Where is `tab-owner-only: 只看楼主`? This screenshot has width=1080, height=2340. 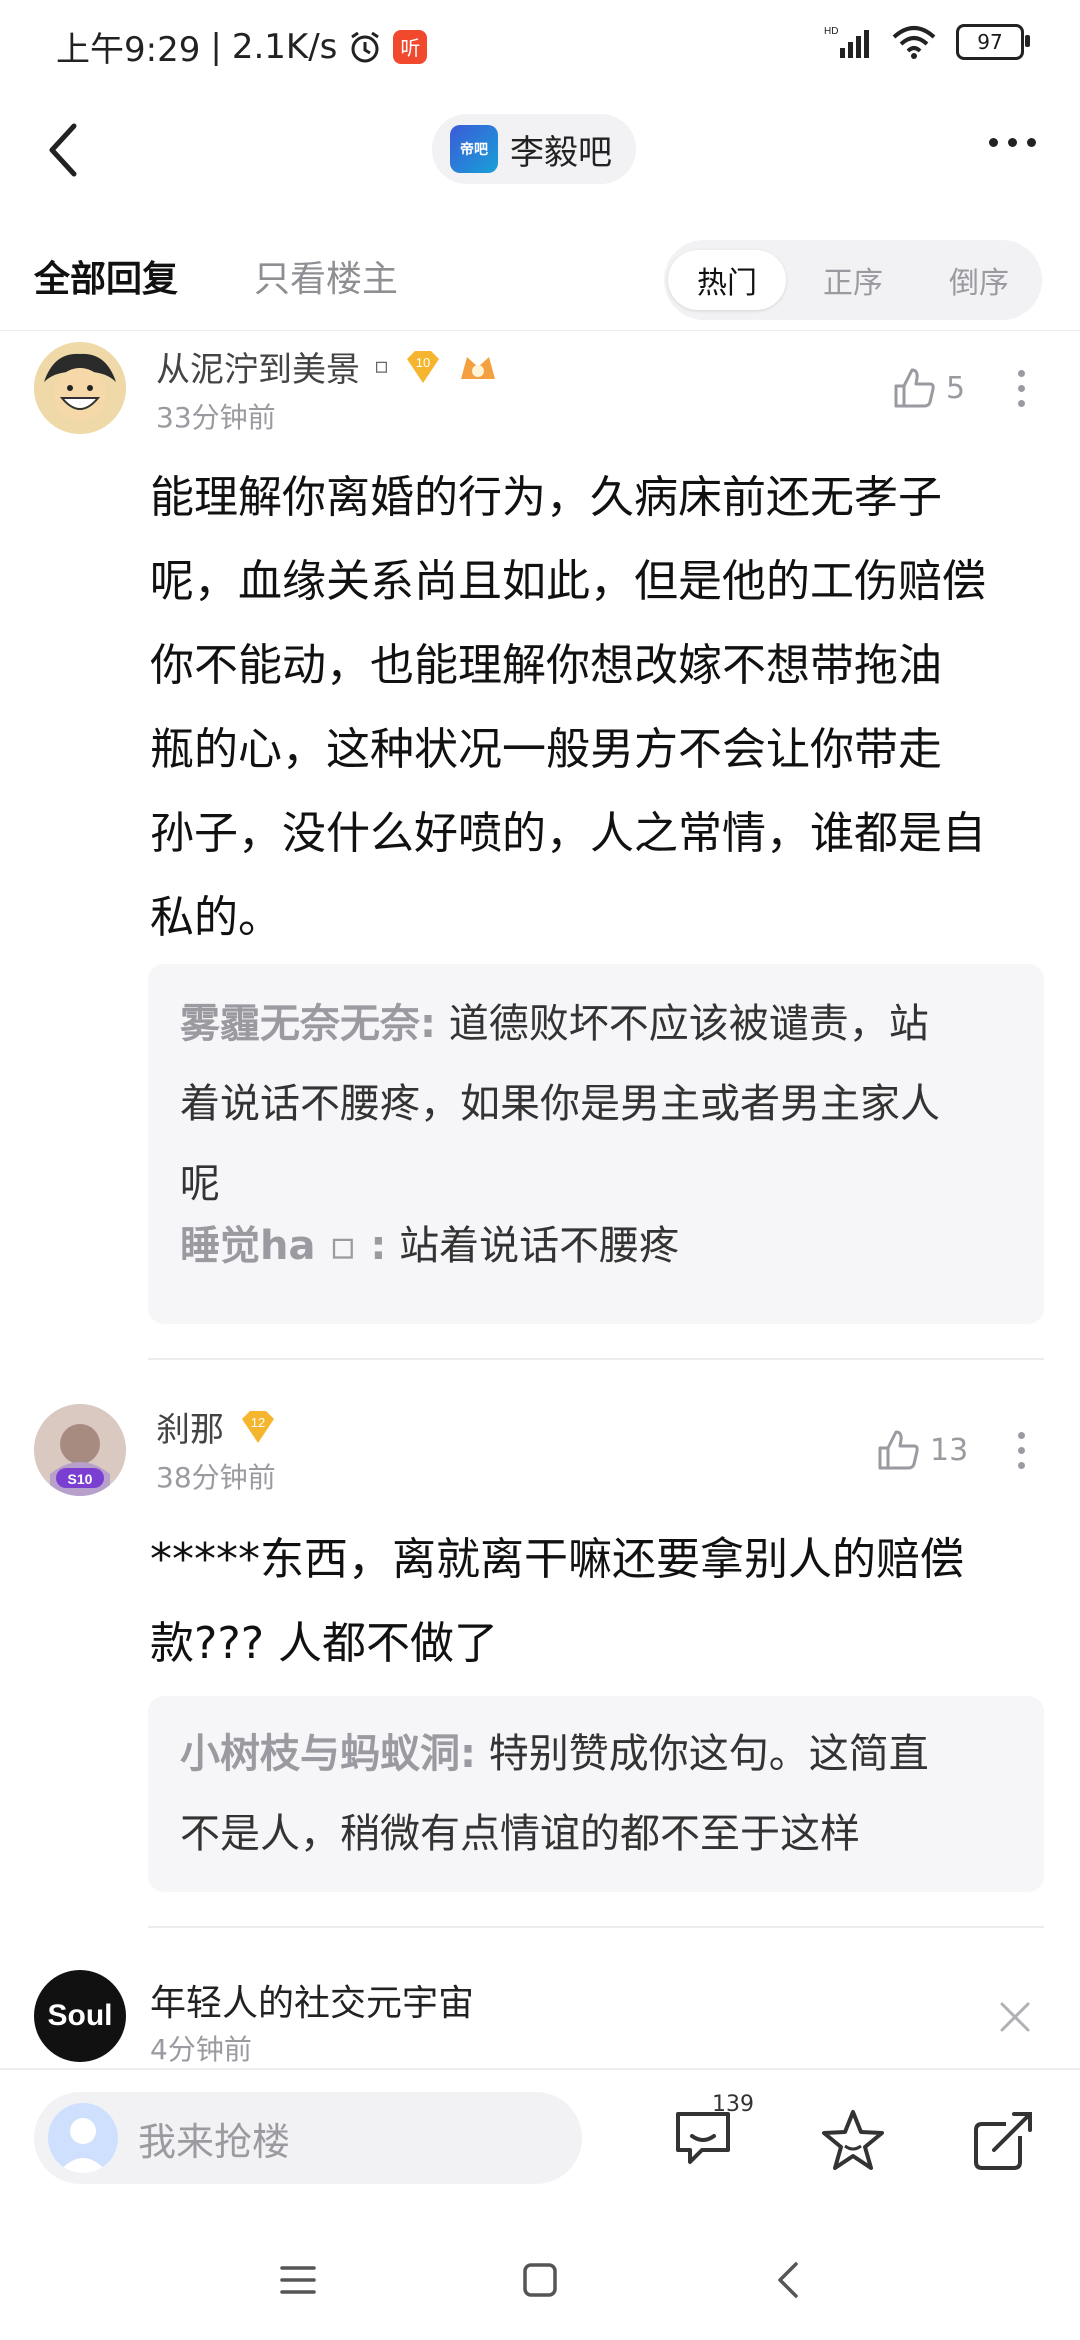 tab-owner-only: 只看楼主 is located at coordinates (326, 276).